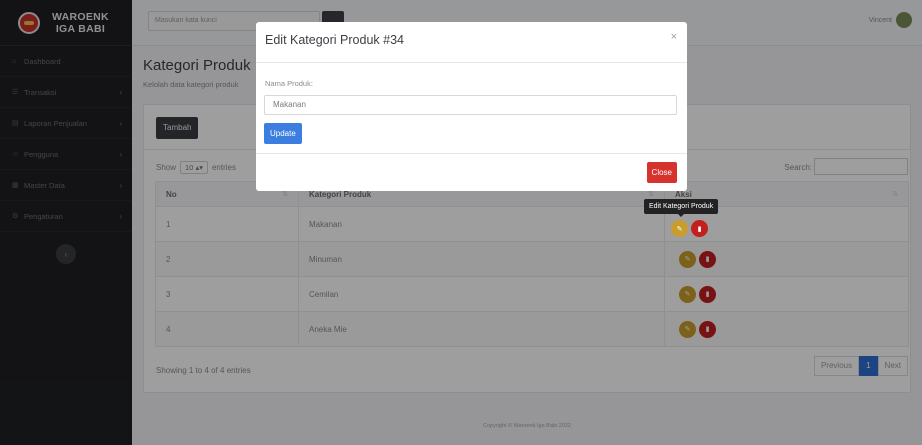 This screenshot has width=922, height=445. I want to click on close-icon: ×, so click(674, 37).